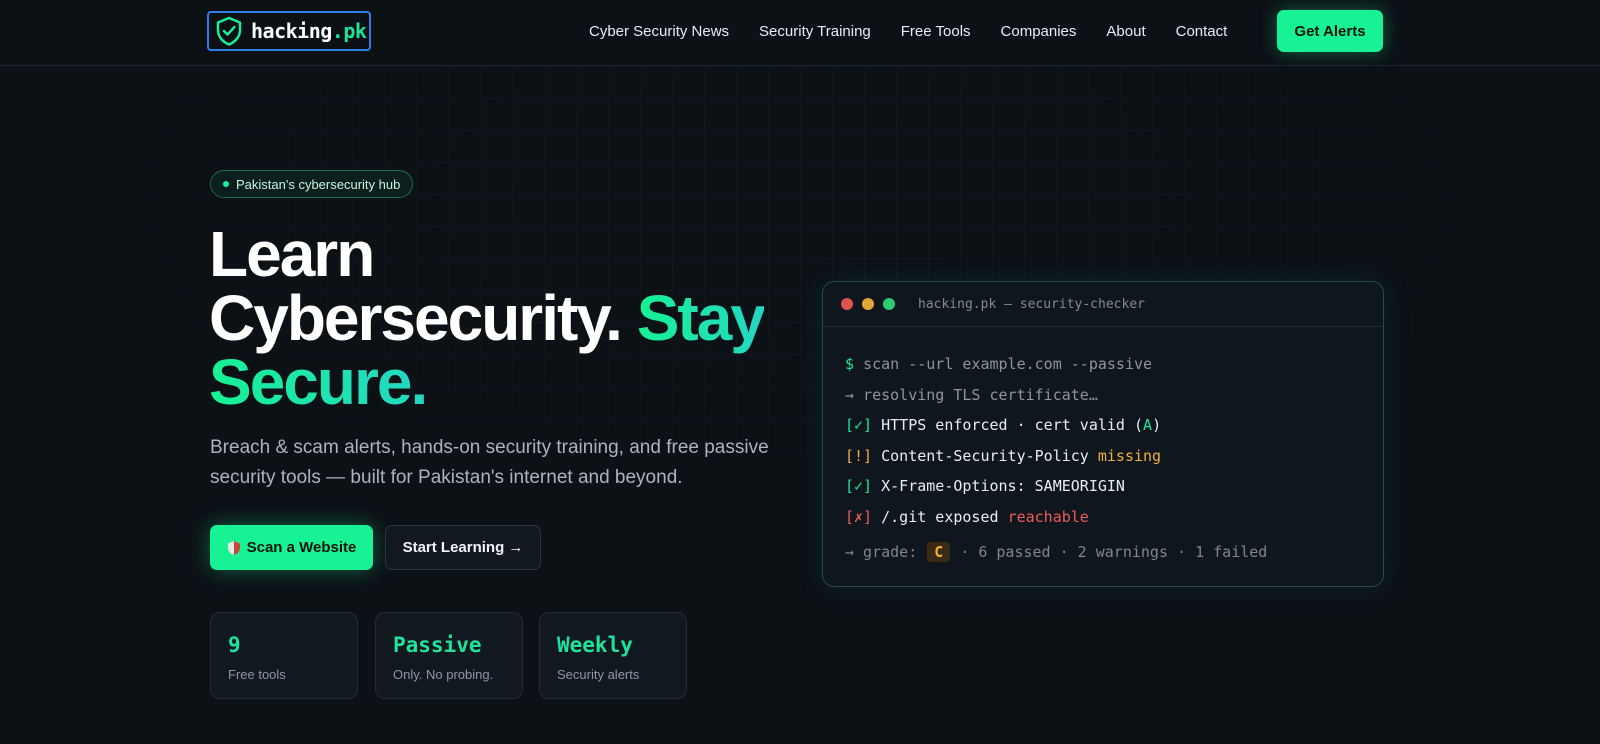  Describe the element at coordinates (1330, 31) in the screenshot. I see `get-alerts-button: Get Alerts` at that location.